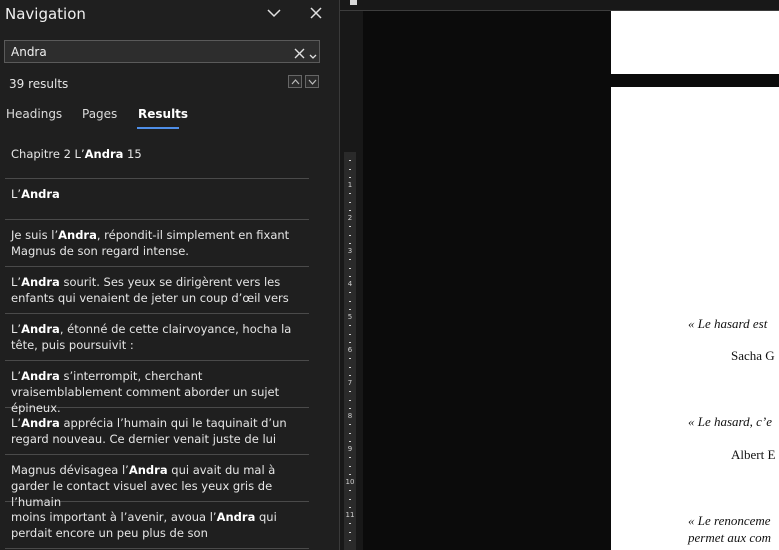 The height and width of the screenshot is (550, 779). Describe the element at coordinates (45, 14) in the screenshot. I see `navigation-title: Navigation` at that location.